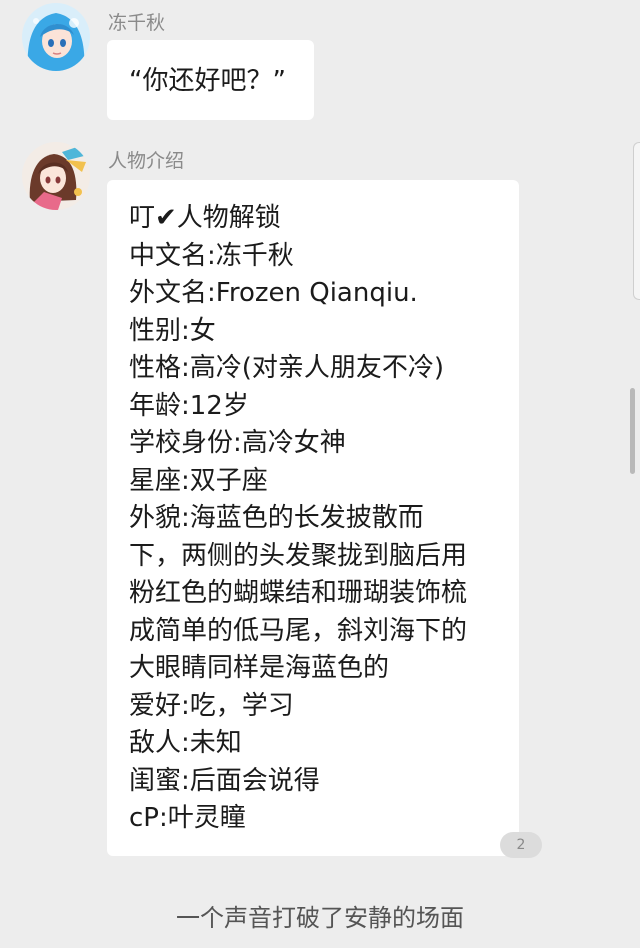 This screenshot has width=640, height=948. What do you see at coordinates (211, 705) in the screenshot?
I see `message-line: 爱好:吃，学习` at bounding box center [211, 705].